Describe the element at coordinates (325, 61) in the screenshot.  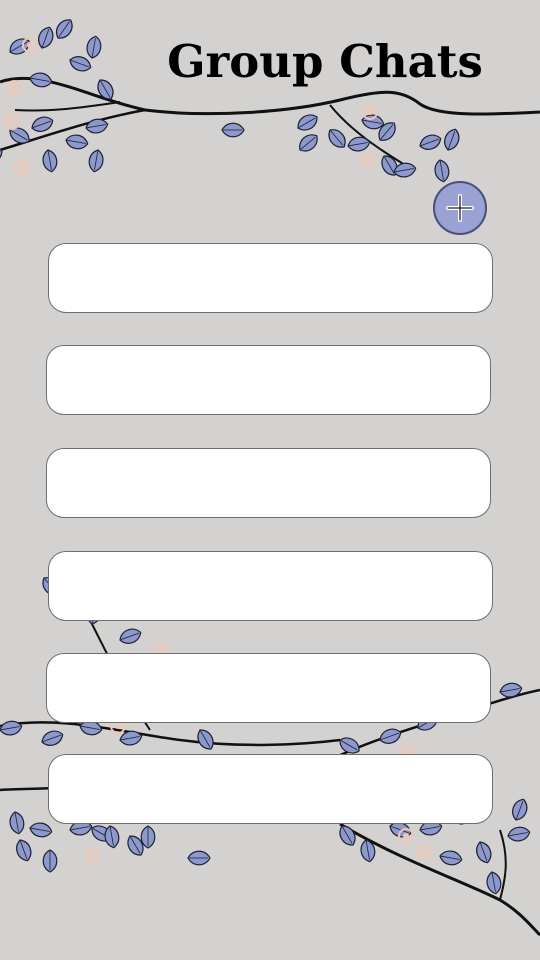
I see `page-title: Group Chats` at that location.